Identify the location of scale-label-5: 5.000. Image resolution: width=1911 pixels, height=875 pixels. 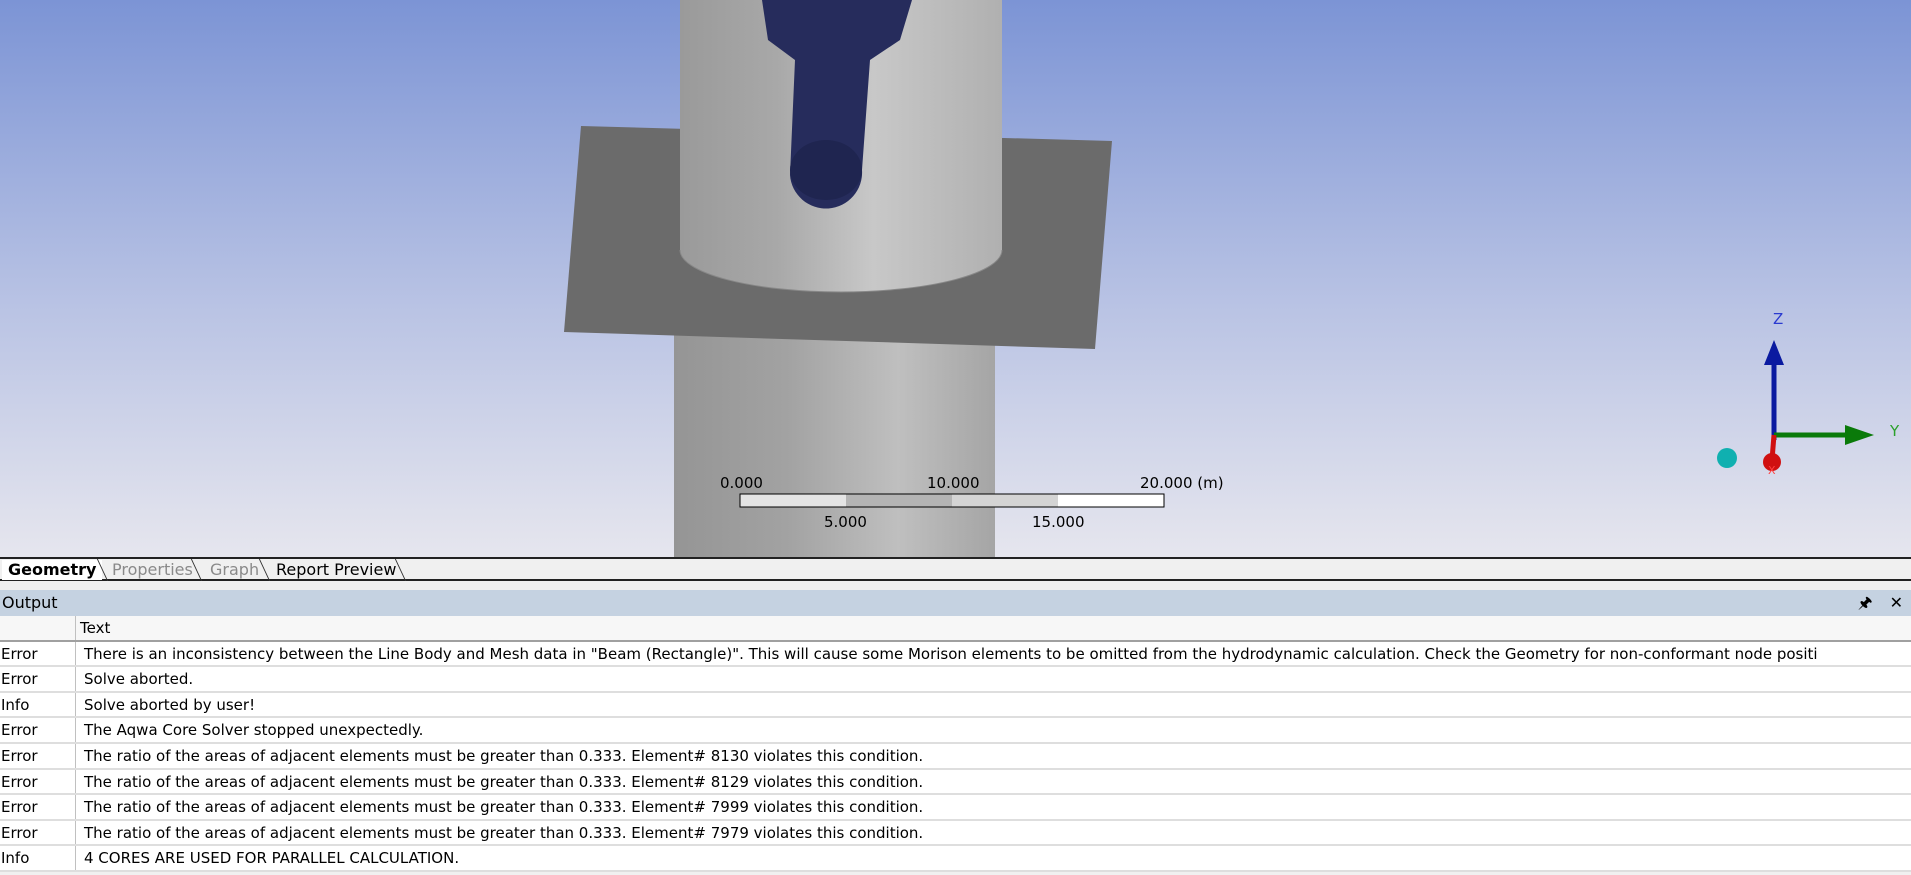
(845, 522).